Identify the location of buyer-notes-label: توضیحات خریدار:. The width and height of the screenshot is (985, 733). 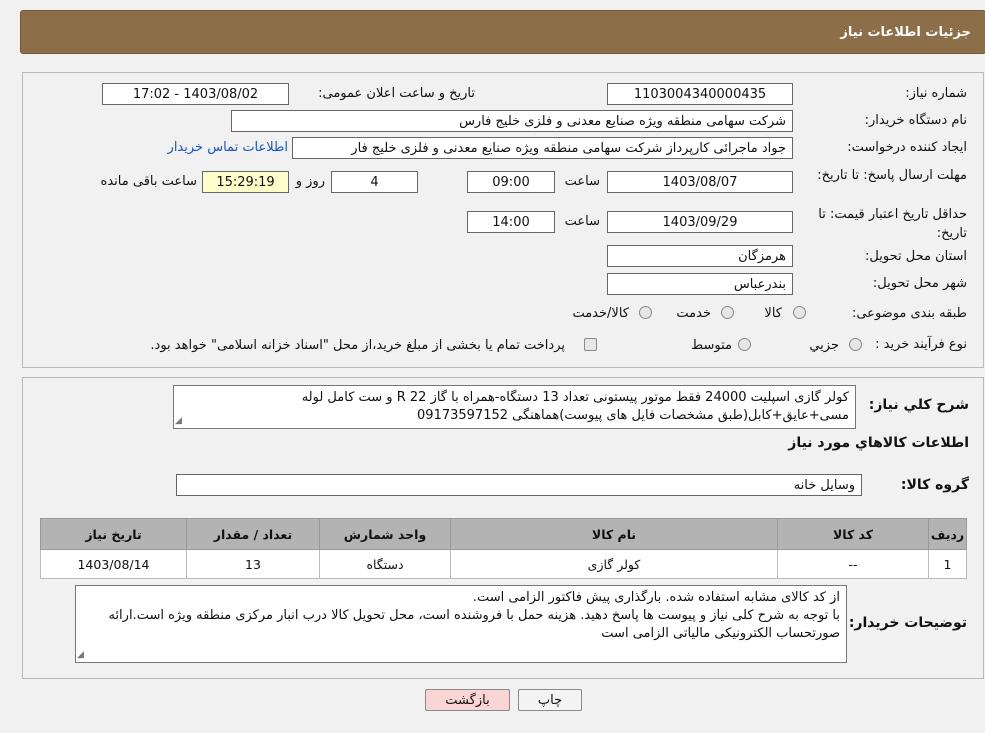
(907, 623).